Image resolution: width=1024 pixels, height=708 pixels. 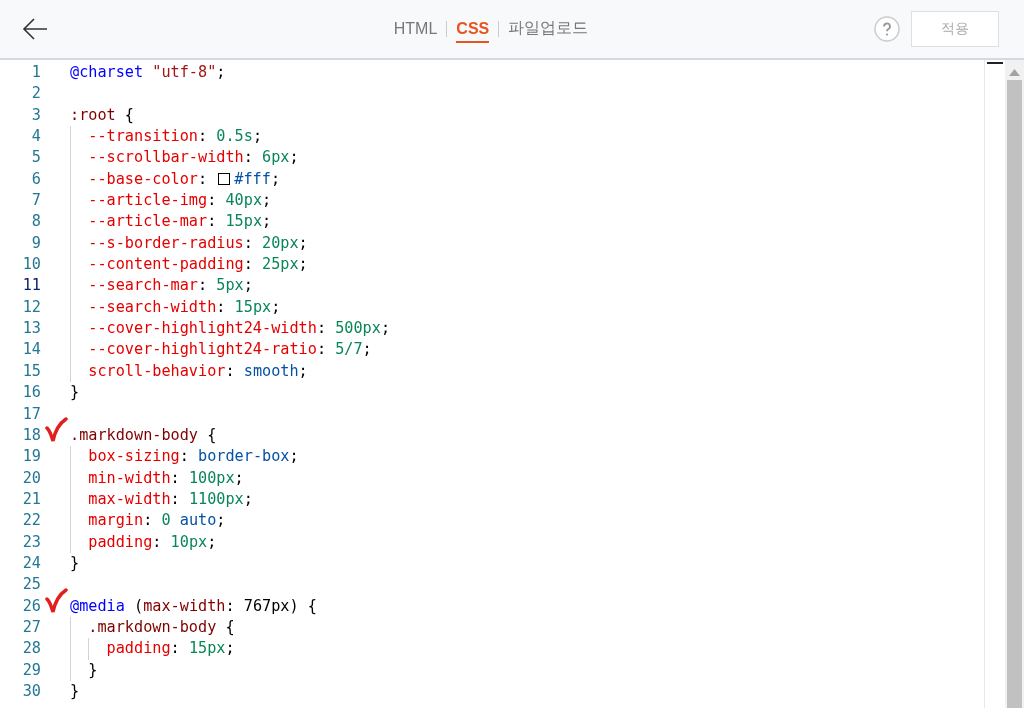 What do you see at coordinates (148, 521) in the screenshot?
I see `code-line: margin: 0 auto;` at bounding box center [148, 521].